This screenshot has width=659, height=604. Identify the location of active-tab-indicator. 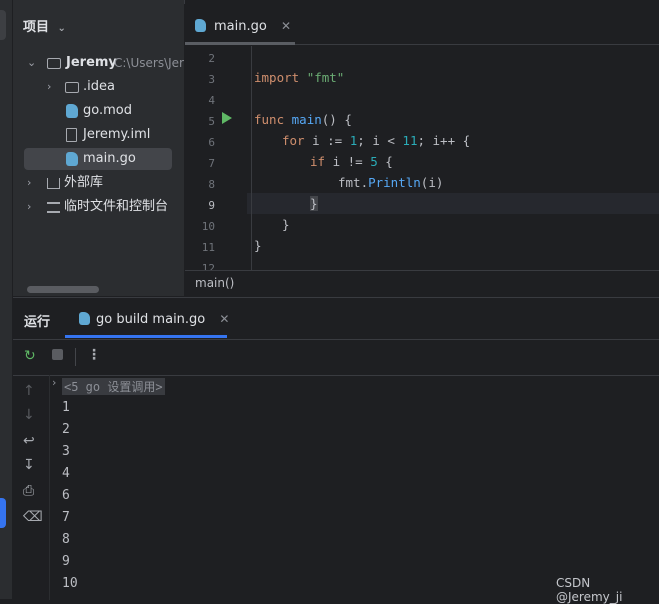
(240, 43).